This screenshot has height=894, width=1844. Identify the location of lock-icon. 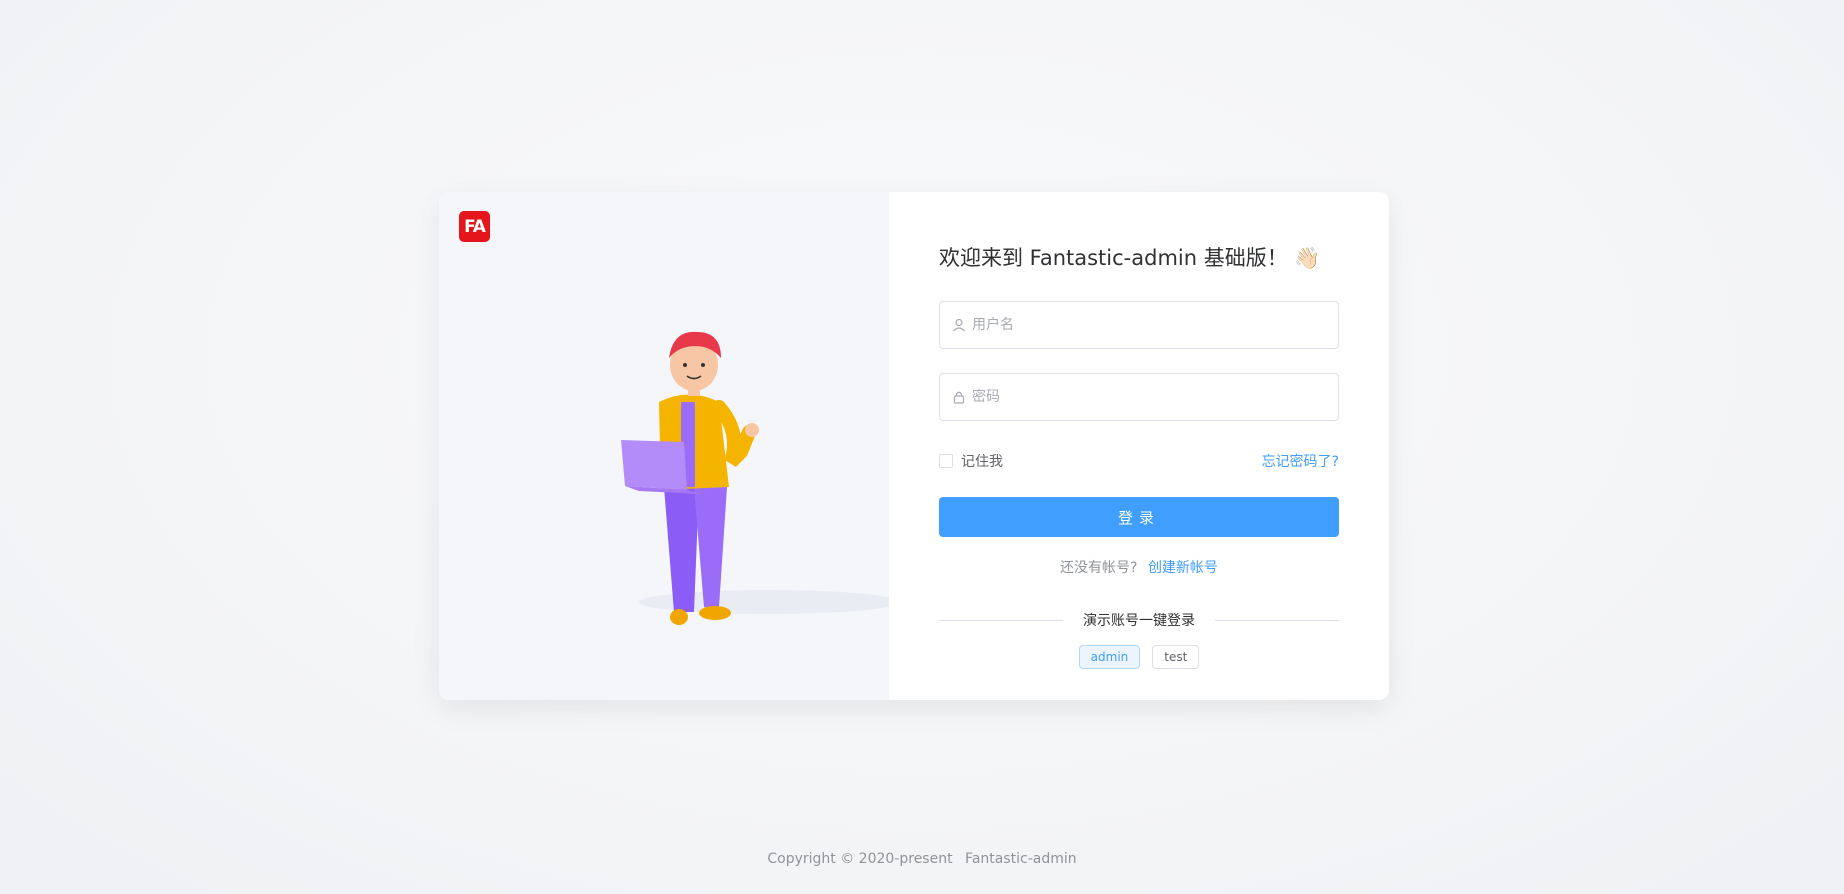
(959, 397).